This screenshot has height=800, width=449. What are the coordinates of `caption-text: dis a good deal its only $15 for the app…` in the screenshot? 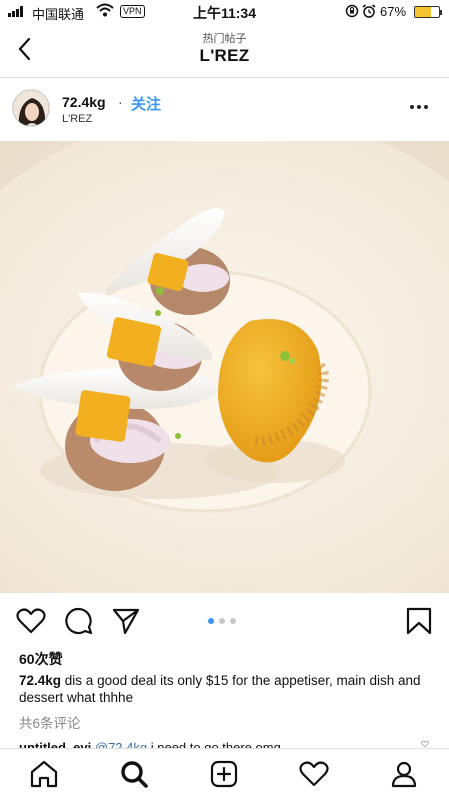 It's located at (220, 689).